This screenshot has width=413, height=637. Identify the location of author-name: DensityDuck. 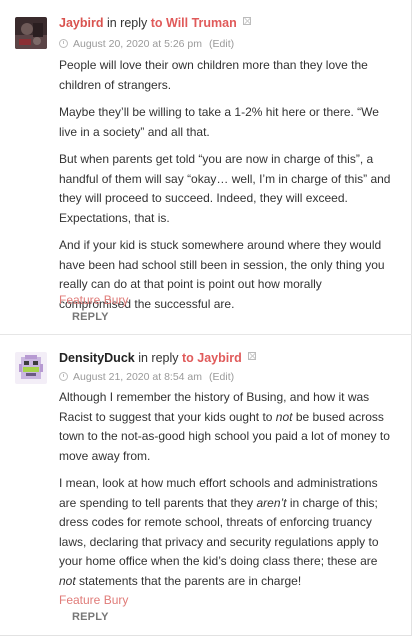
(97, 358).